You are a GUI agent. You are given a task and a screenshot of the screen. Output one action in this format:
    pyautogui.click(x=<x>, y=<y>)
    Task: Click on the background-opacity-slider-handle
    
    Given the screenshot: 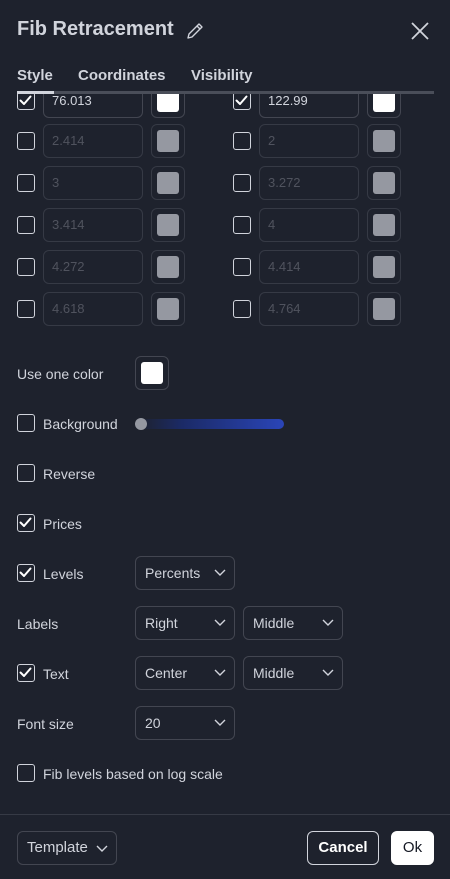 What is the action you would take?
    pyautogui.click(x=141, y=424)
    